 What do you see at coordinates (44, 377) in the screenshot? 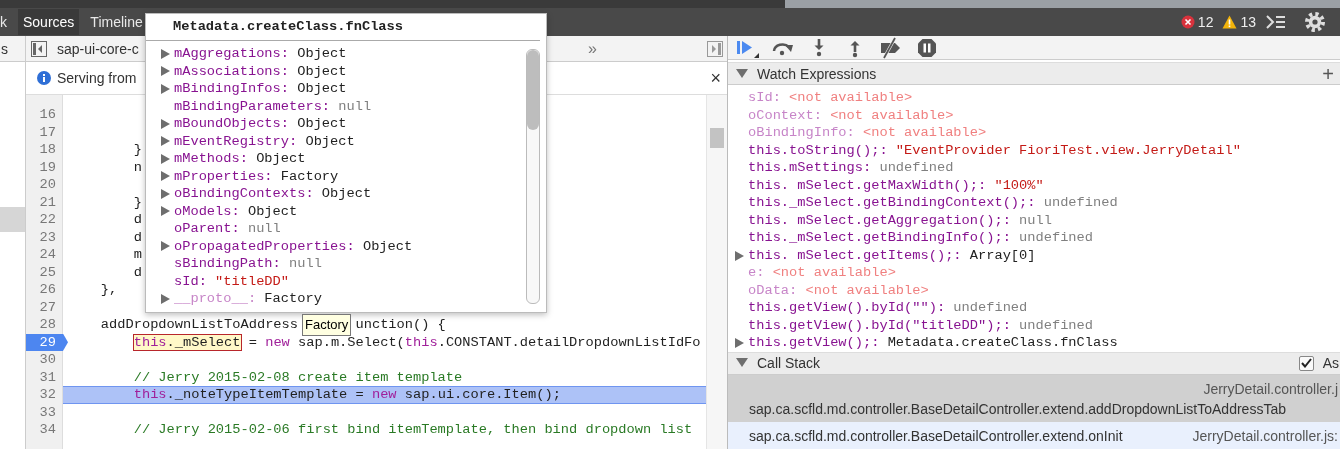
I see `line-number: 31` at bounding box center [44, 377].